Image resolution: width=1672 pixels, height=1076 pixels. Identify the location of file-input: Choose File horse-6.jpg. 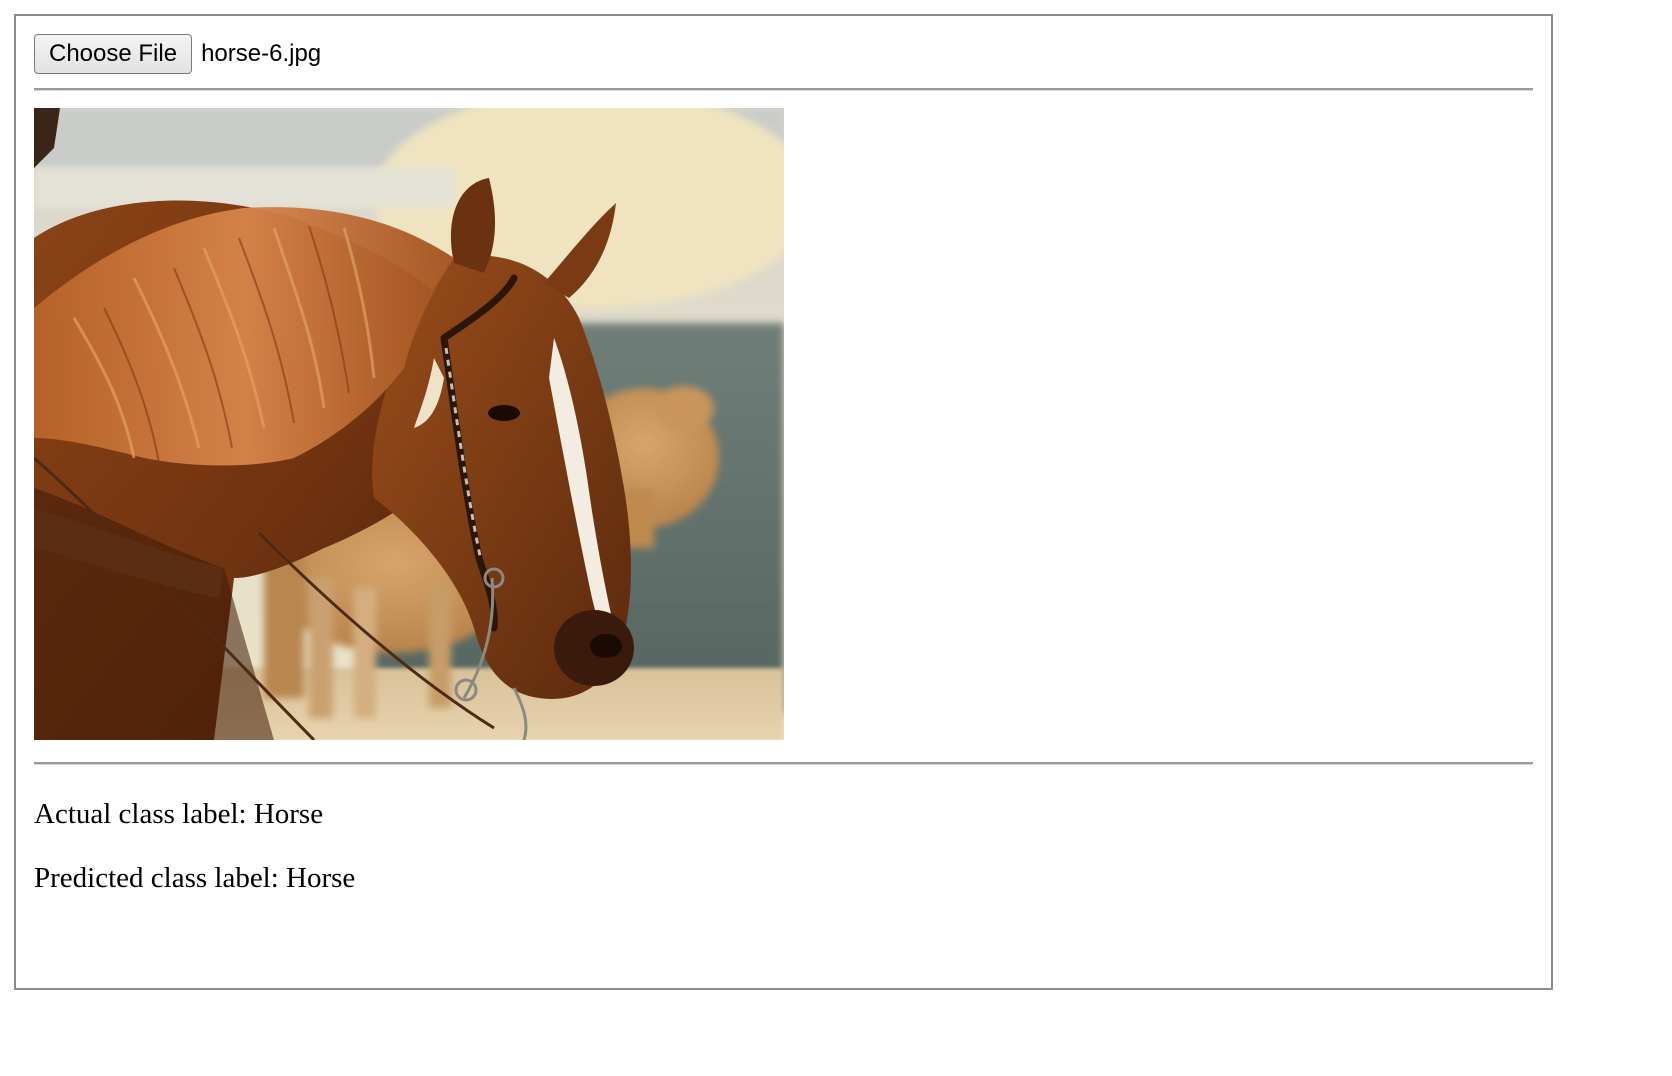
(177, 54).